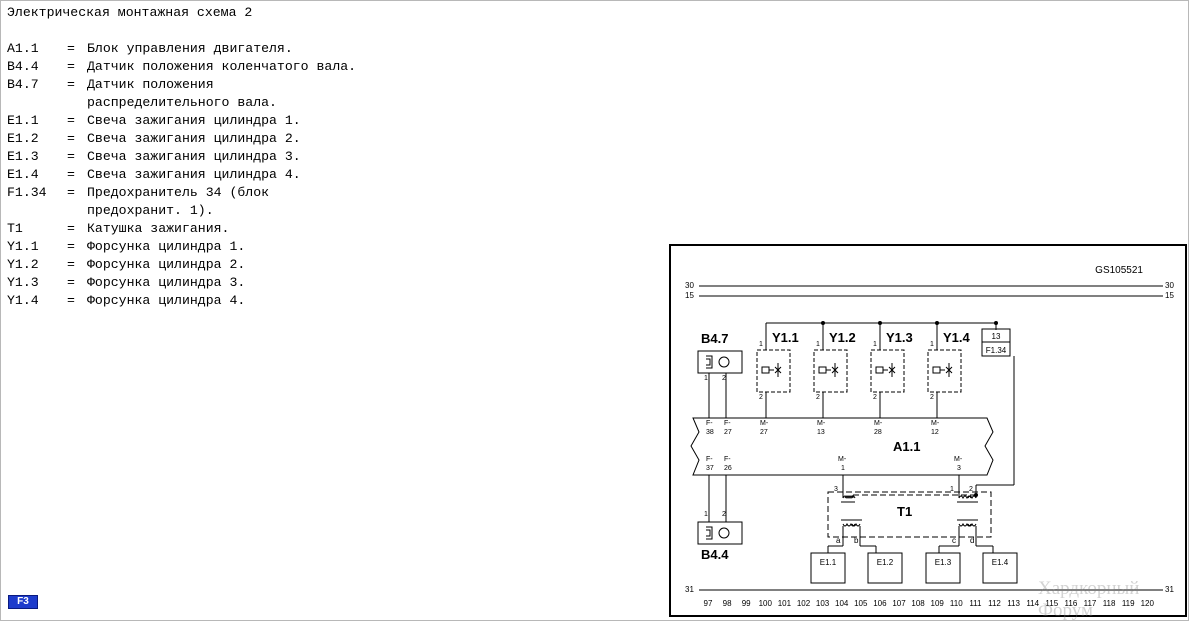  Describe the element at coordinates (943, 562) in the screenshot. I see `spark-plug-label: E1.3` at that location.